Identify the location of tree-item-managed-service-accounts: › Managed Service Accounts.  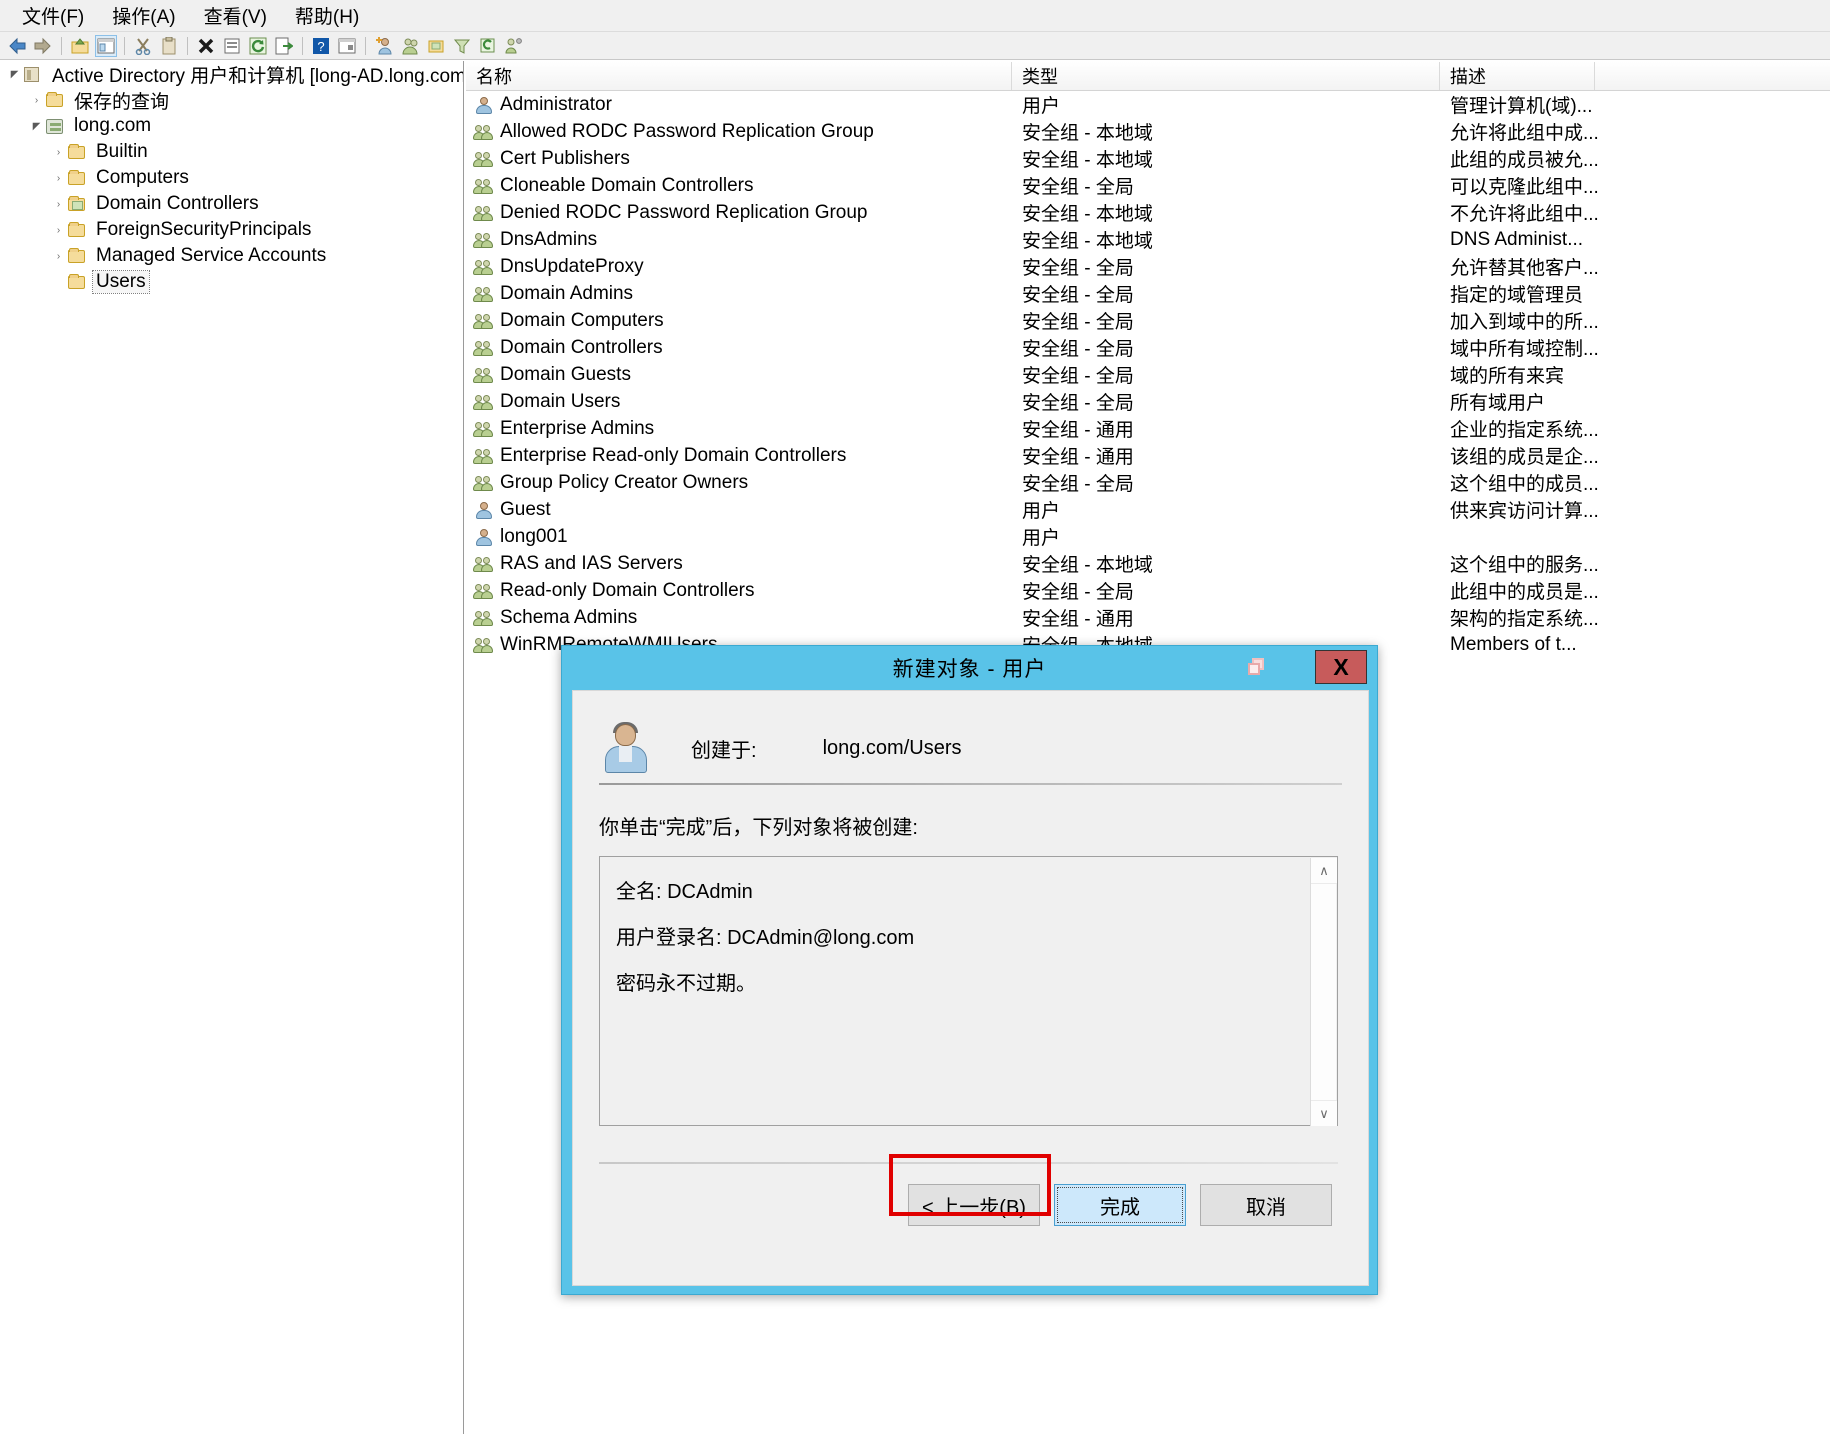
(231, 256).